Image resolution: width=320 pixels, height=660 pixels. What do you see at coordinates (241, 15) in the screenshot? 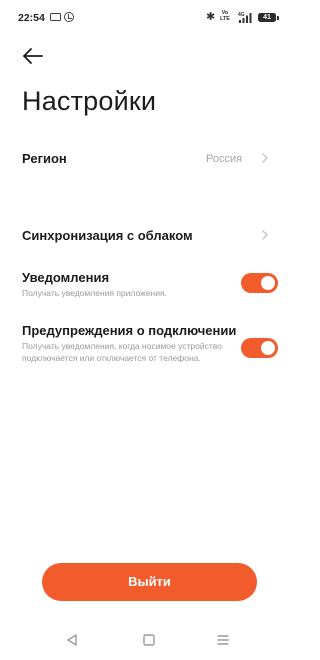
I see `network-type-label: 4G` at bounding box center [241, 15].